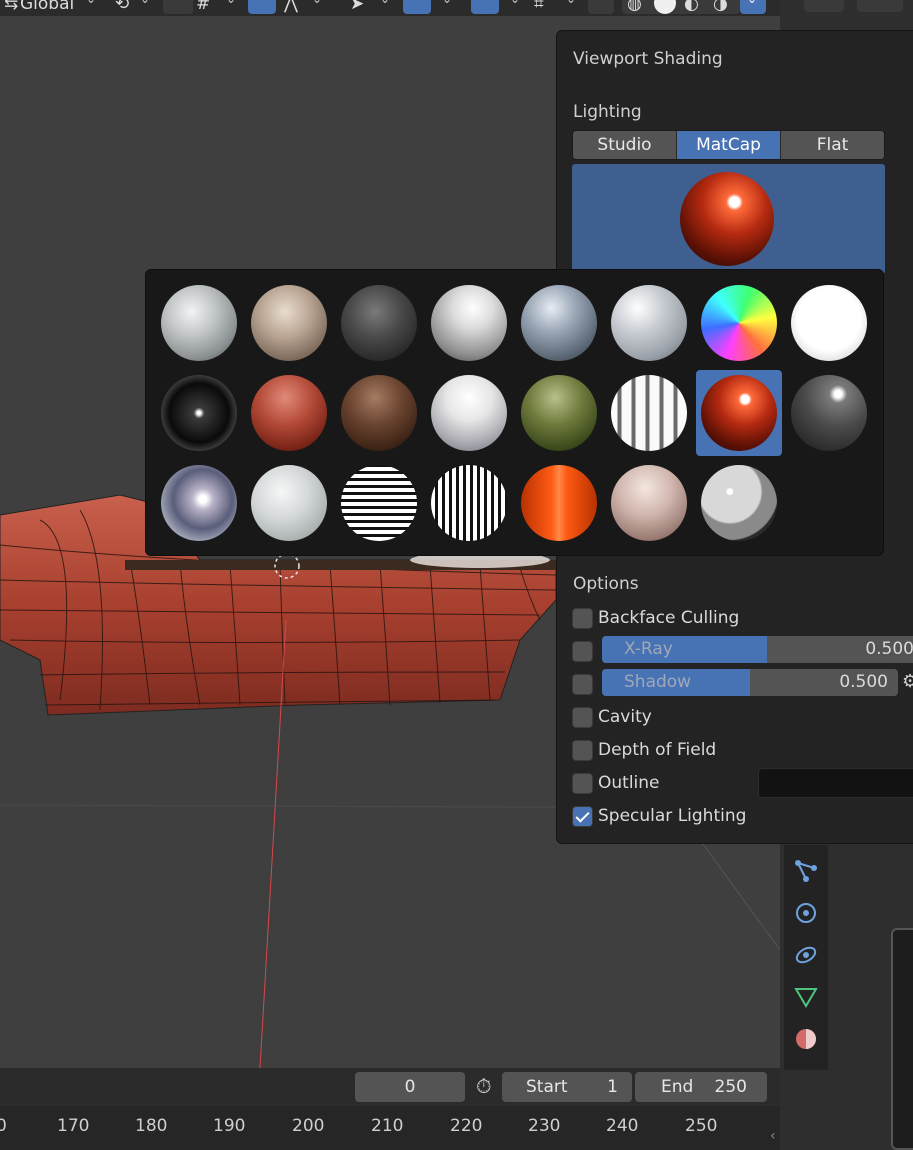  Describe the element at coordinates (672, 816) in the screenshot. I see `specular-lighting-label: Specular Lighting` at that location.